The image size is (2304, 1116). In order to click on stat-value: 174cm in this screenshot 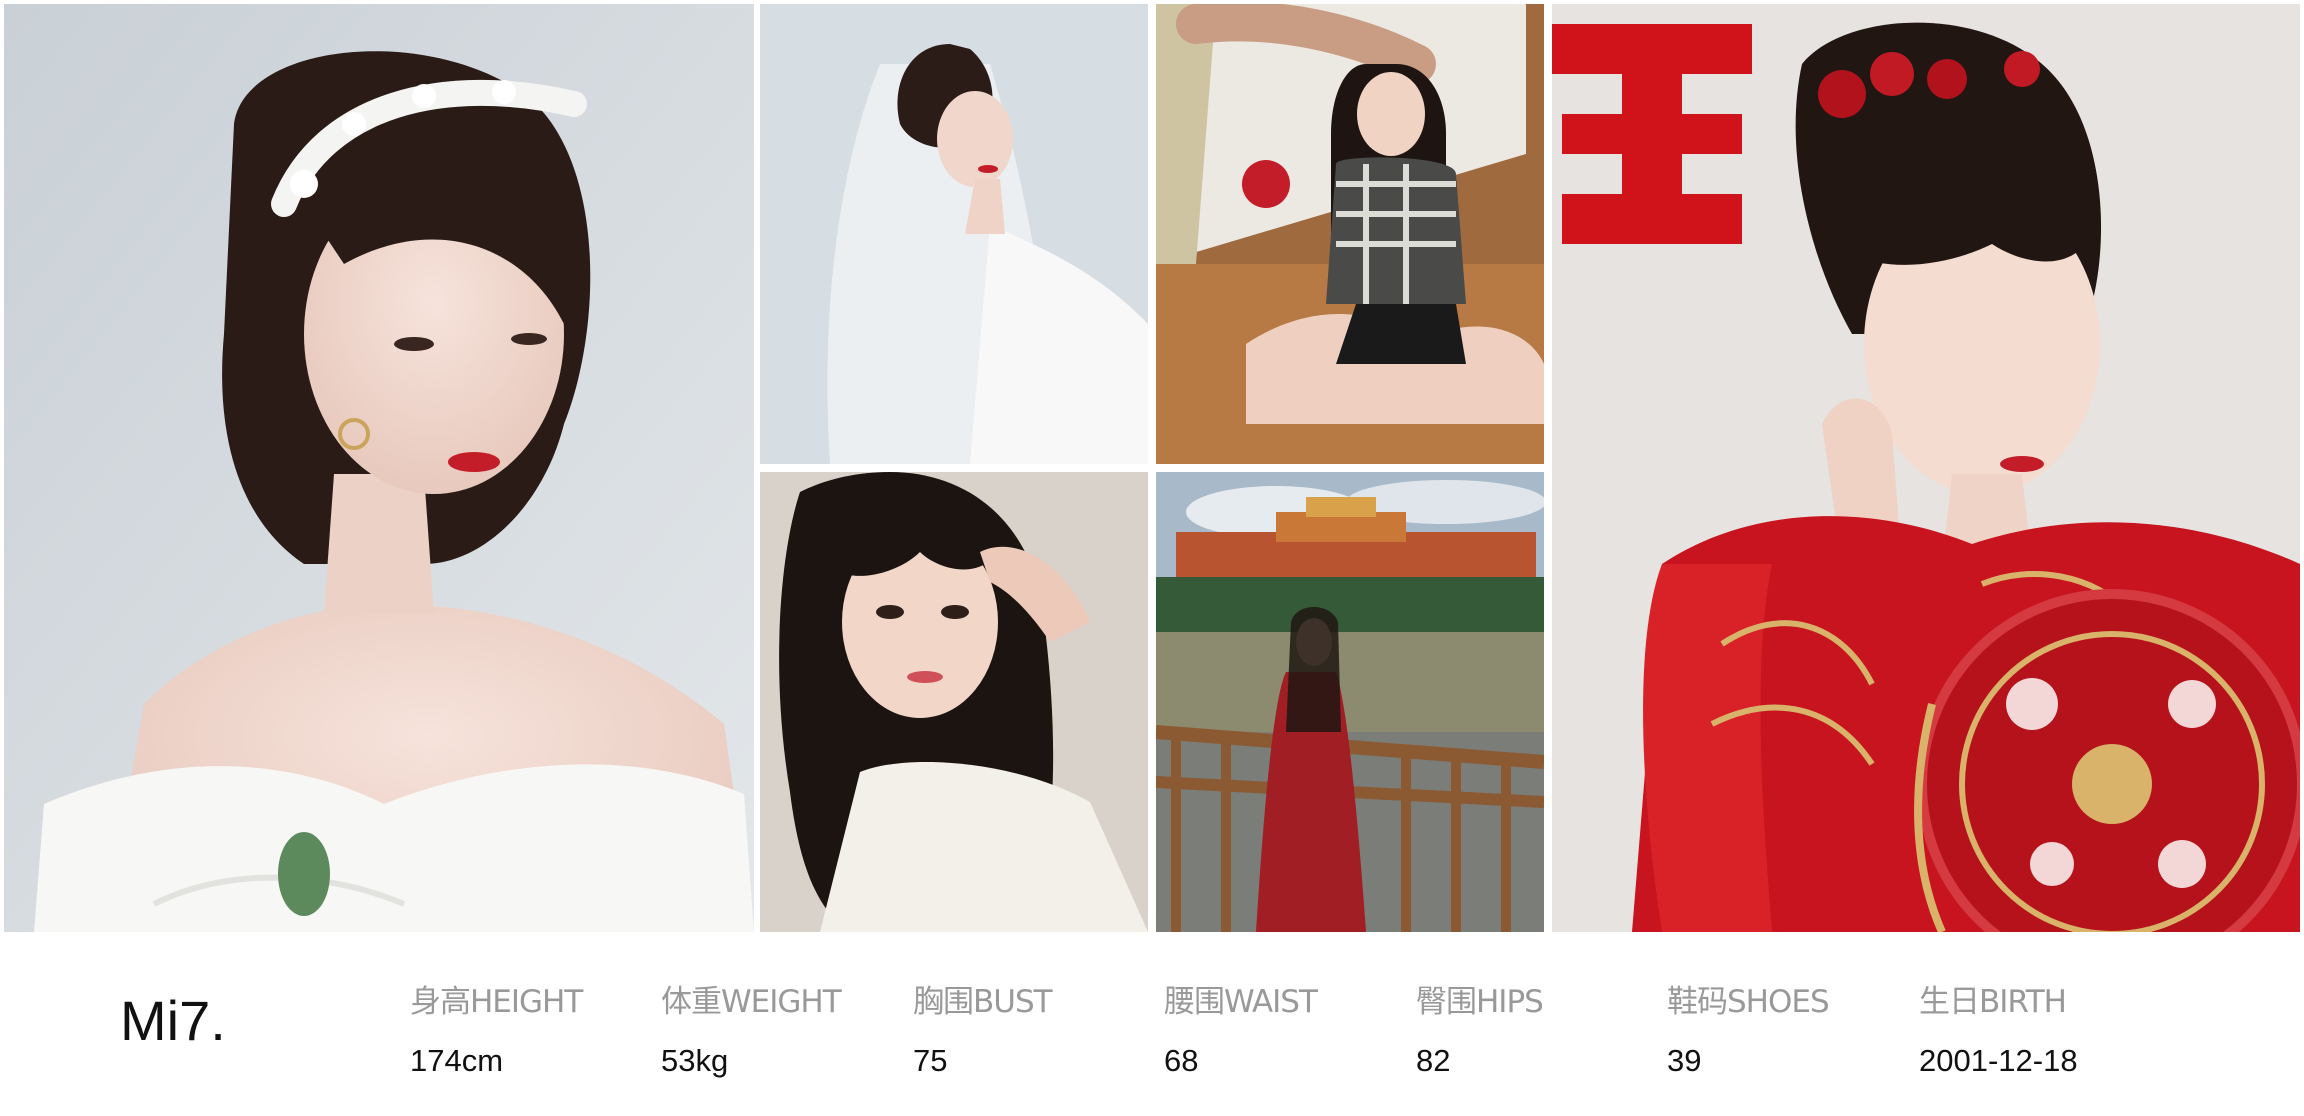, I will do `click(457, 1060)`.